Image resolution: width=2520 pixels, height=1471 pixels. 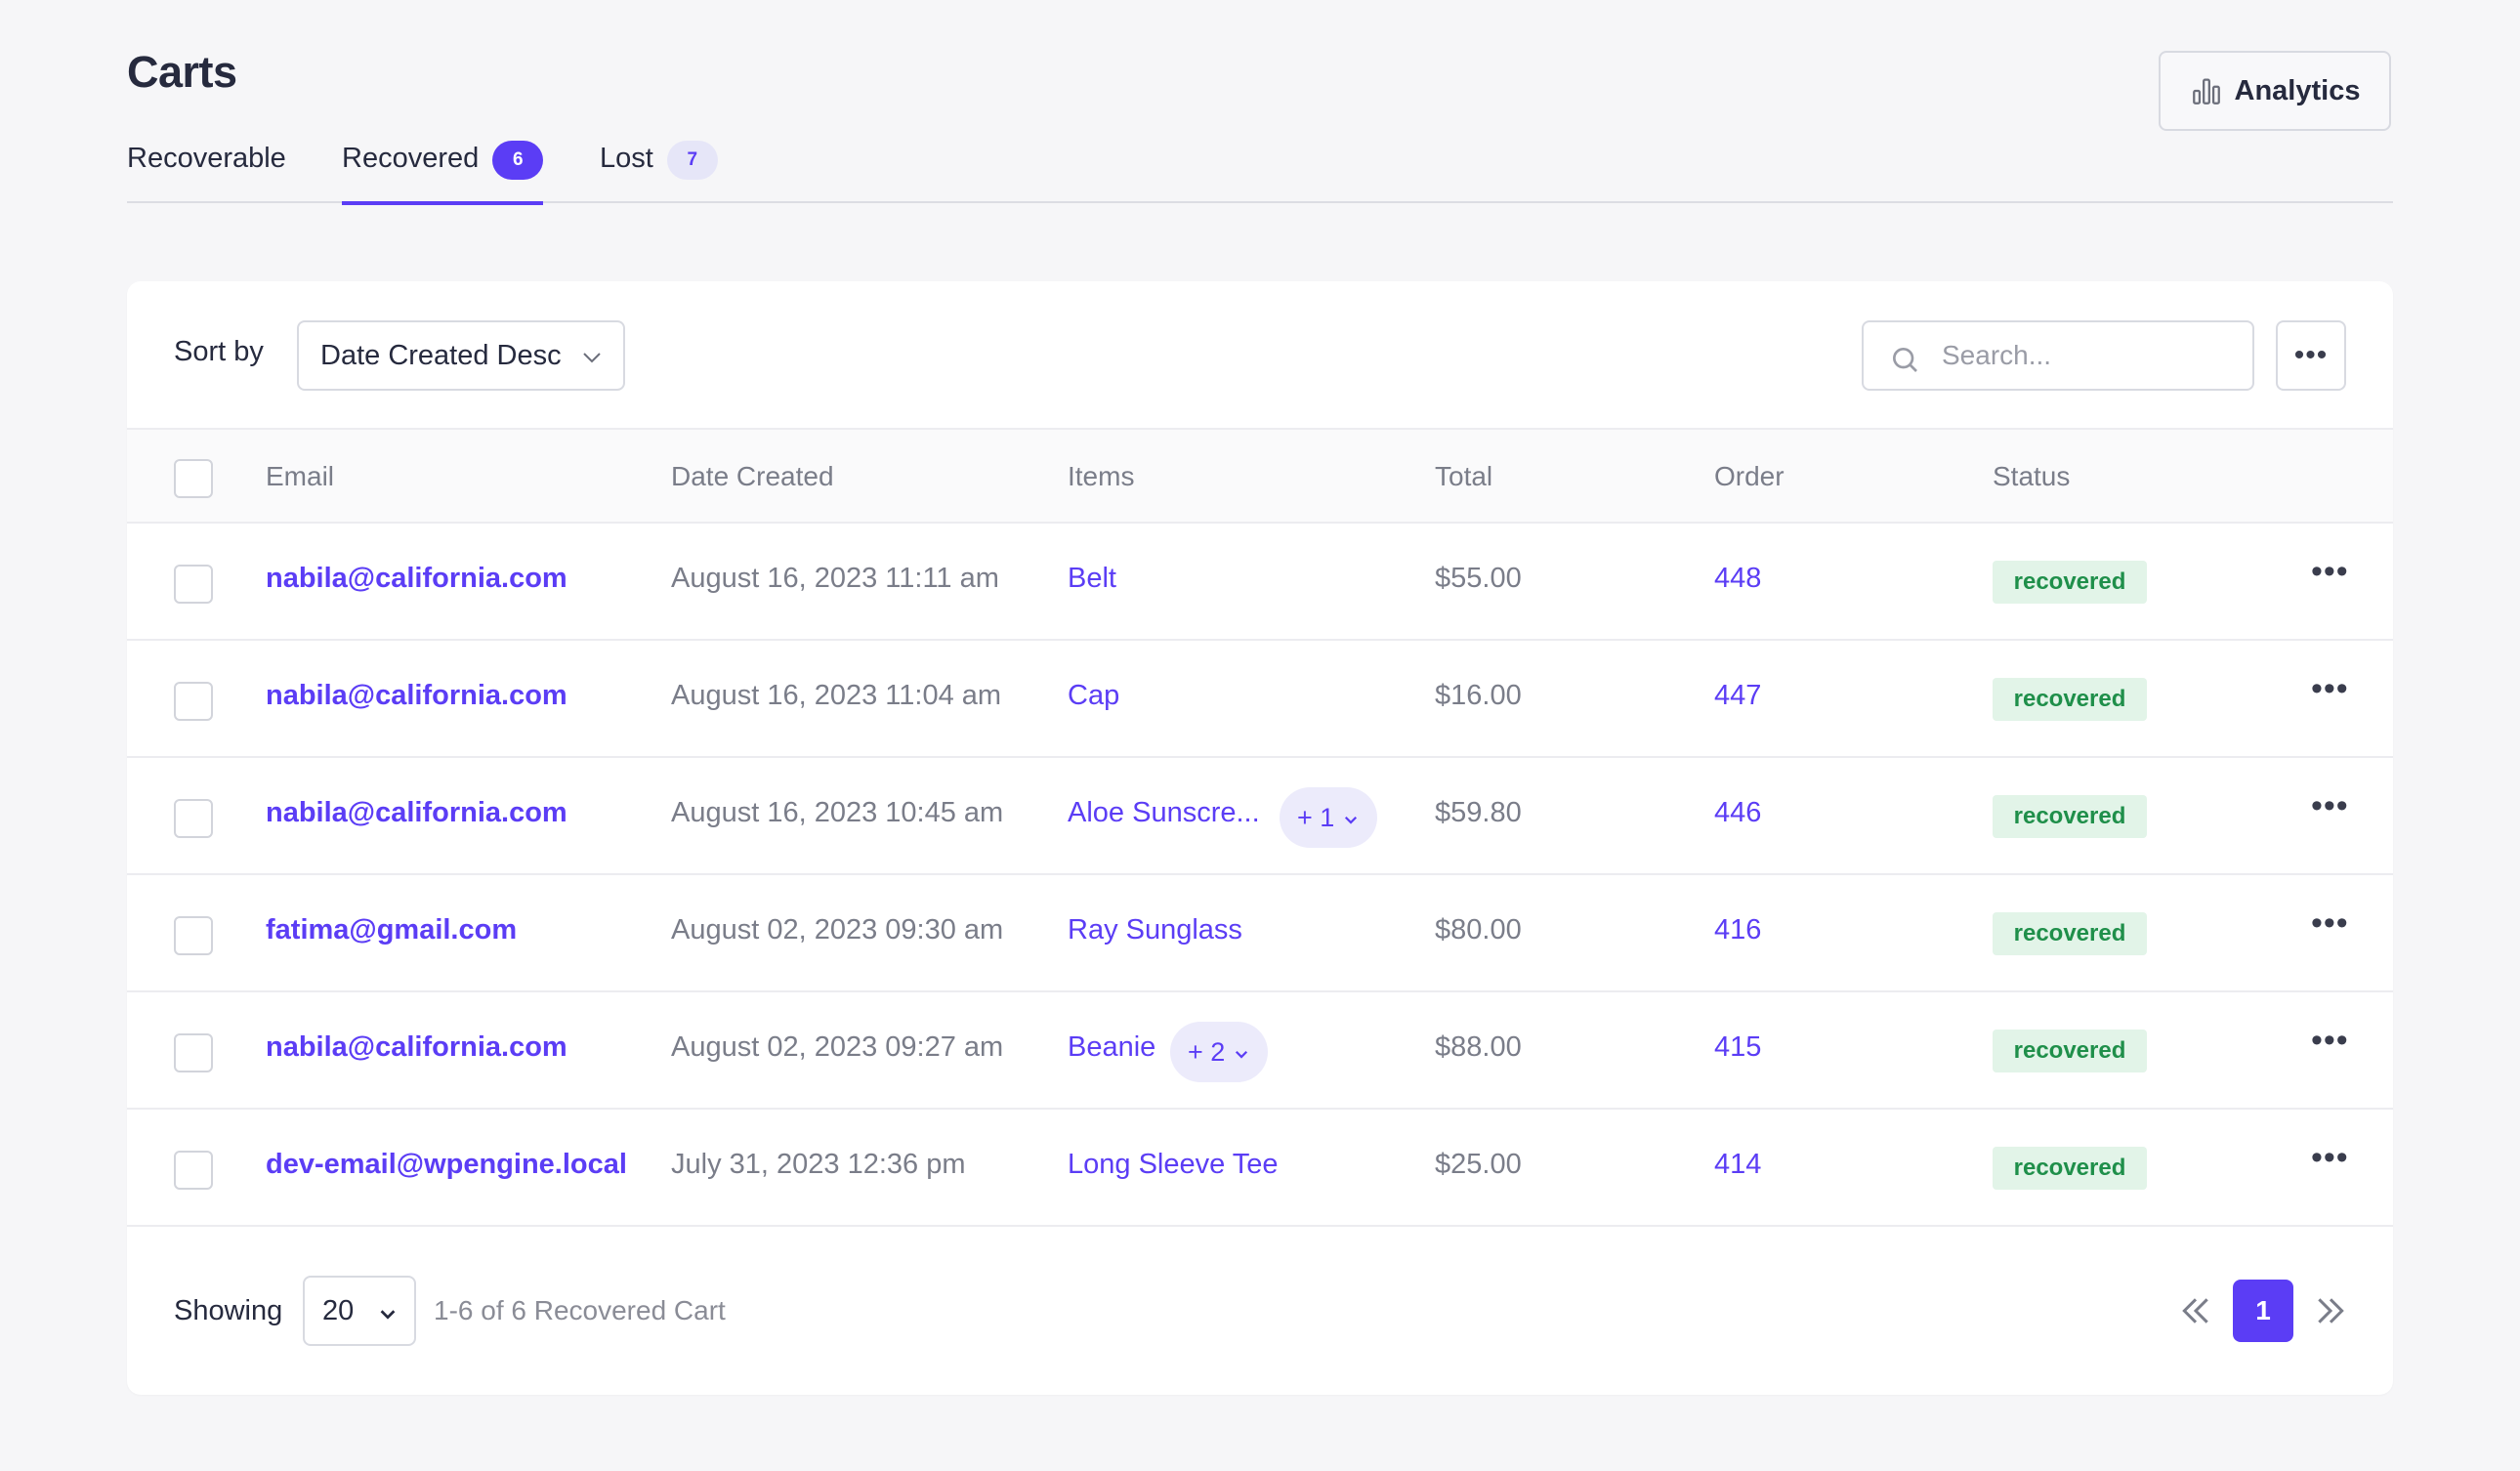 I want to click on more-options-button: •••, so click(x=2311, y=355).